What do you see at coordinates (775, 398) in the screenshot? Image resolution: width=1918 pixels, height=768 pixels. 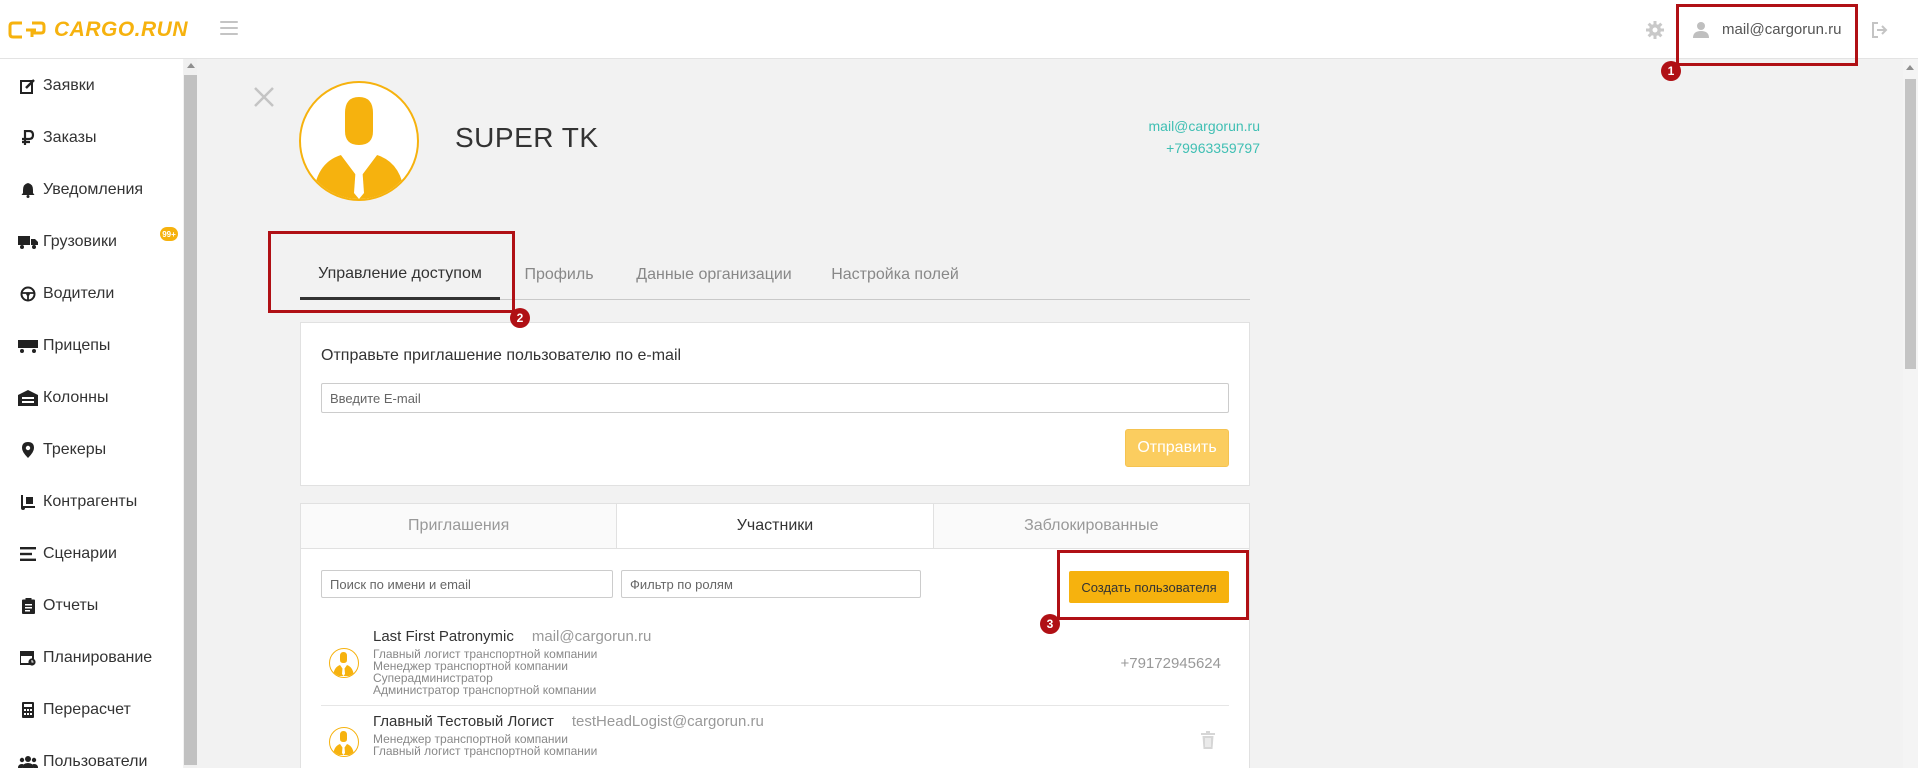 I see `invite-email-input` at bounding box center [775, 398].